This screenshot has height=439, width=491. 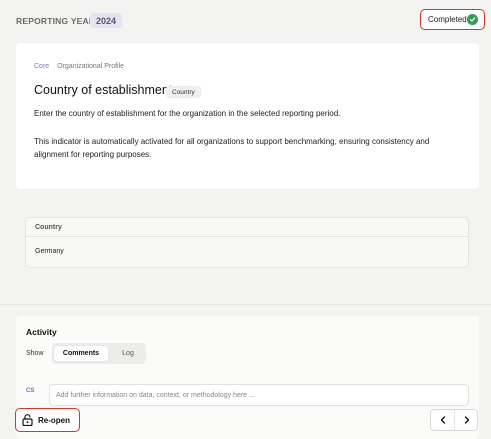 What do you see at coordinates (128, 353) in the screenshot?
I see `tab-log: Log` at bounding box center [128, 353].